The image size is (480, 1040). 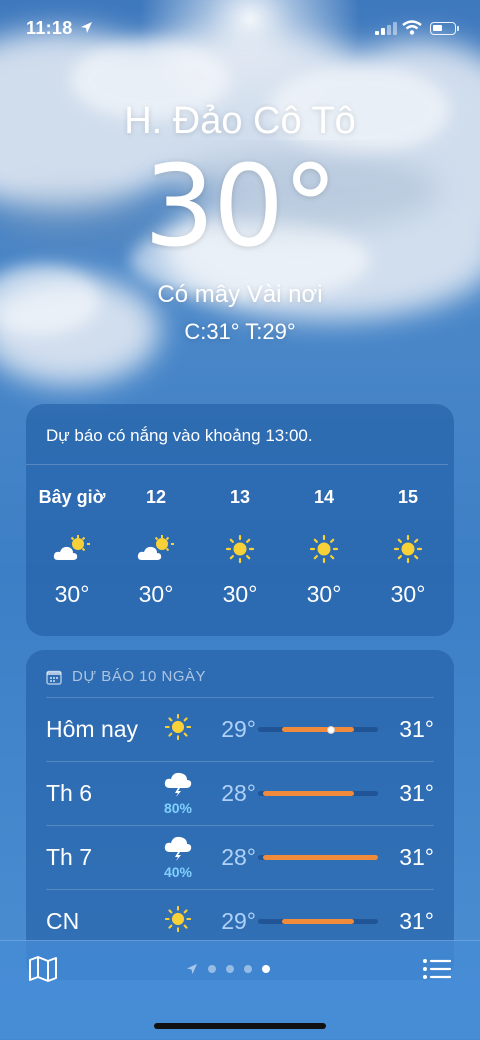 What do you see at coordinates (408, 497) in the screenshot?
I see `hour-label: 15` at bounding box center [408, 497].